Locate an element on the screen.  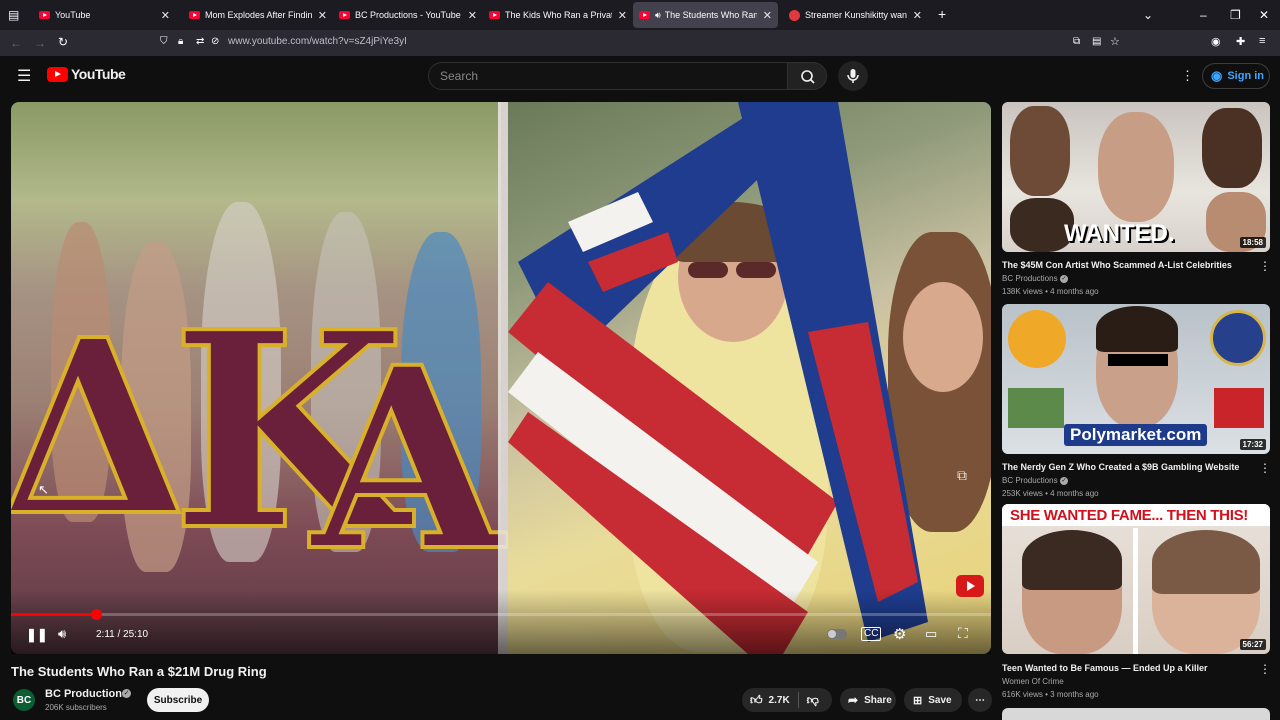
save-button: ⊞ Save is located at coordinates (933, 700).